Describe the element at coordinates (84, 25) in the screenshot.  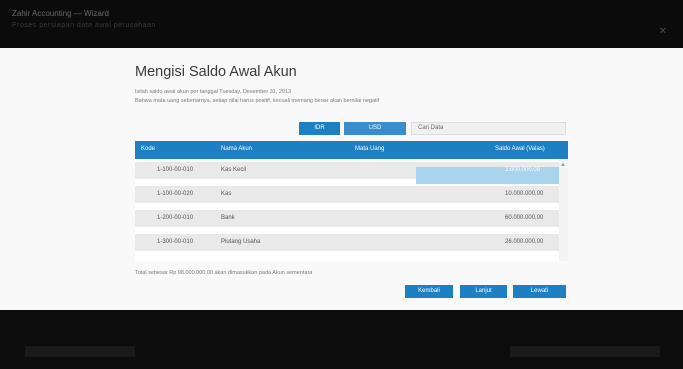
I see `window-subtitle: Proses persiapan data awal perusahaan` at that location.